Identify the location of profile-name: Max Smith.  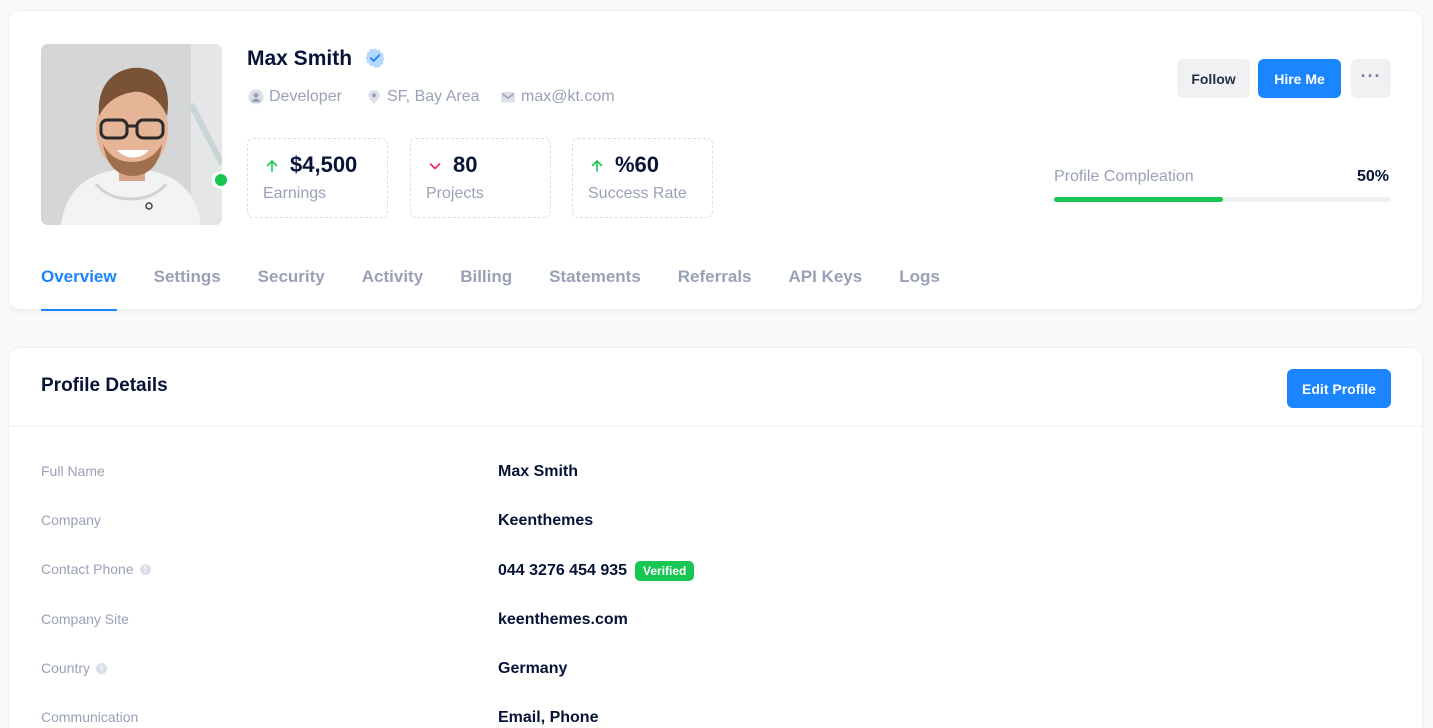
(300, 58).